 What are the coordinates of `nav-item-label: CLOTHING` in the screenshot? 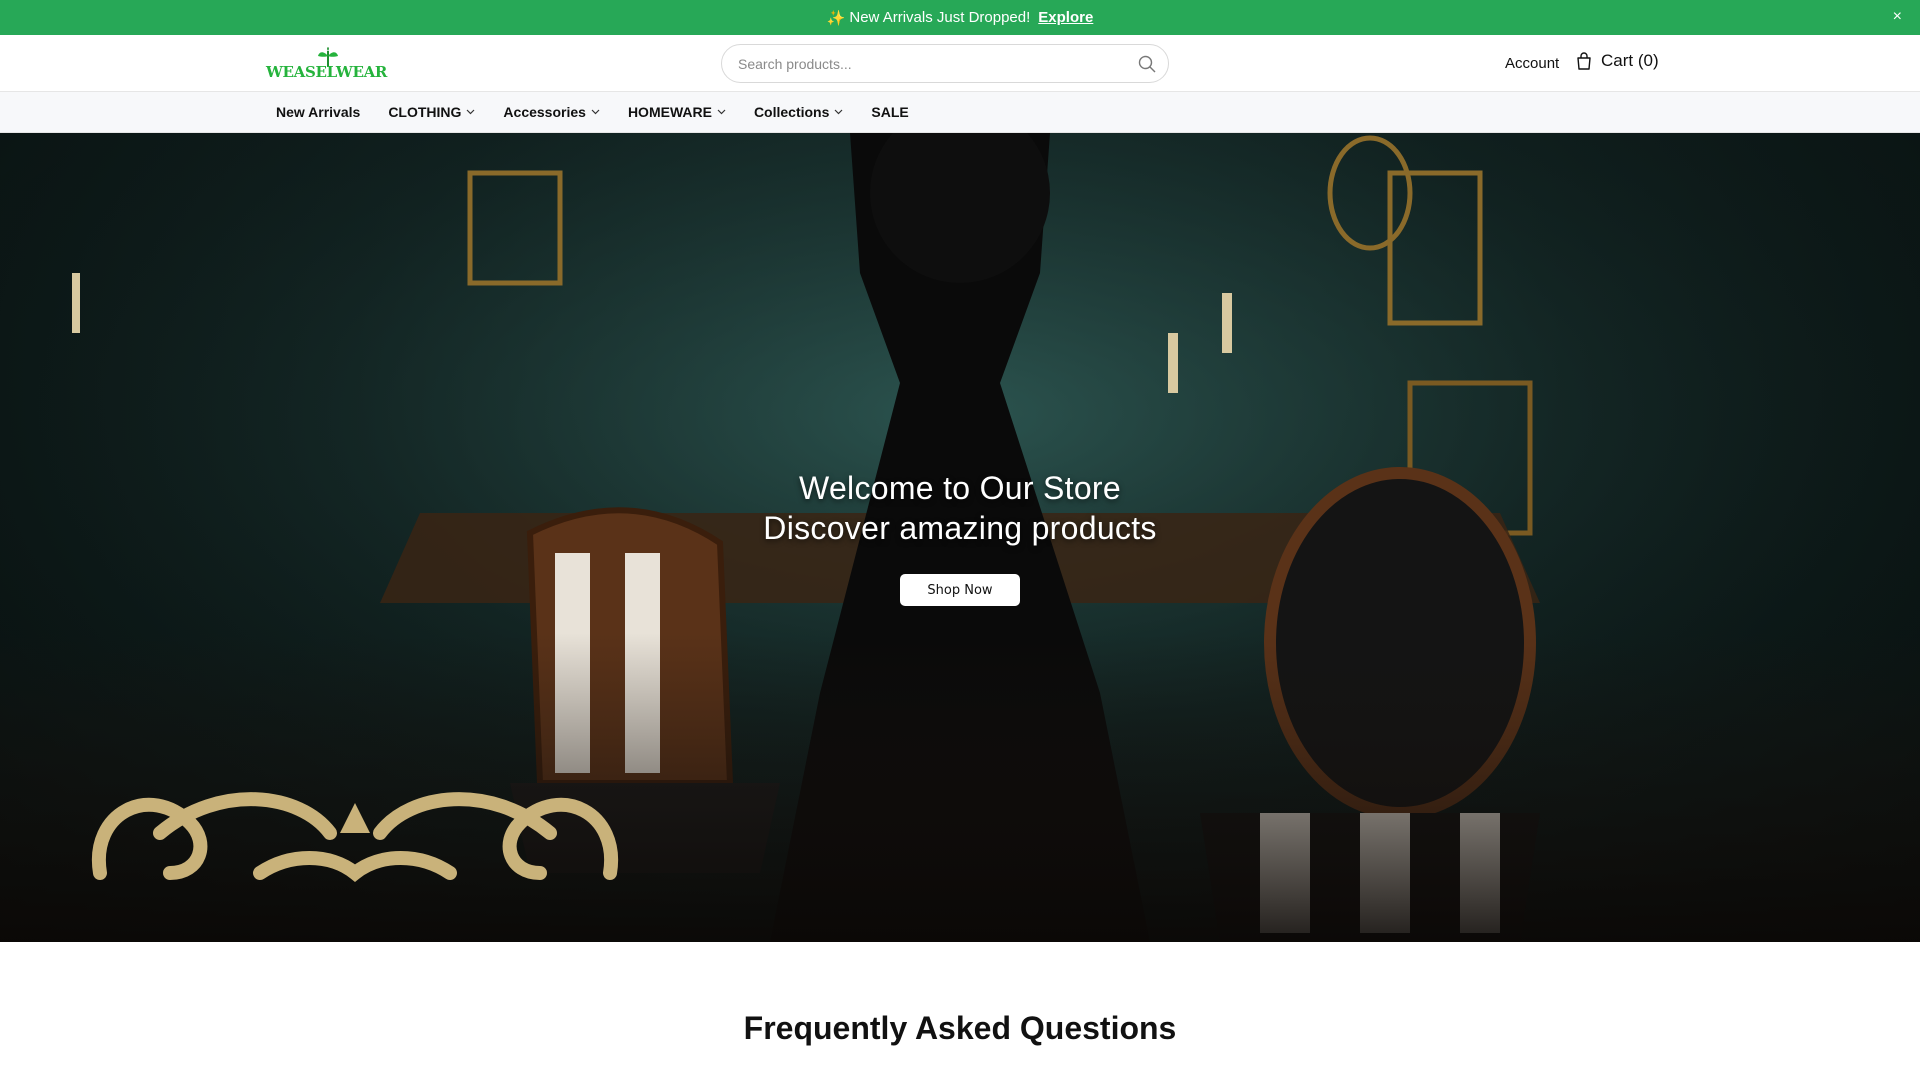 It's located at (425, 112).